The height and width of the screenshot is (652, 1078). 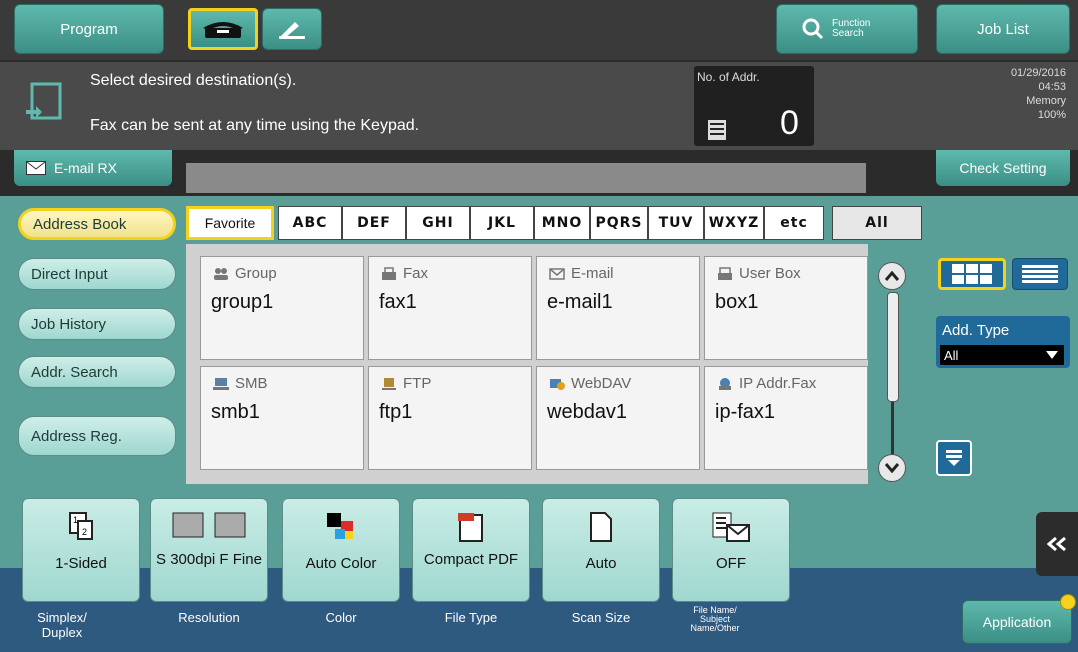 What do you see at coordinates (601, 617) in the screenshot?
I see `scan-size-caption: Scan Size` at bounding box center [601, 617].